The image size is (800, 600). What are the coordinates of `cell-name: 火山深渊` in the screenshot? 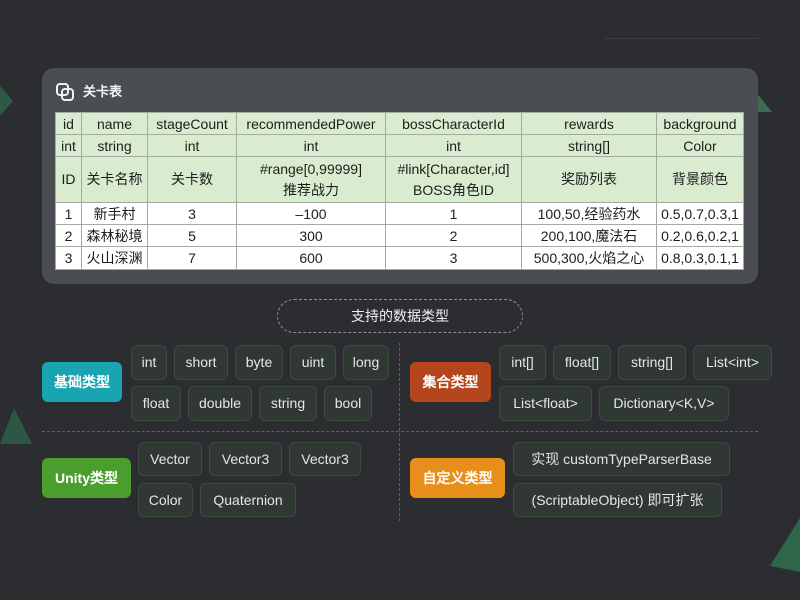 It's located at (114, 258).